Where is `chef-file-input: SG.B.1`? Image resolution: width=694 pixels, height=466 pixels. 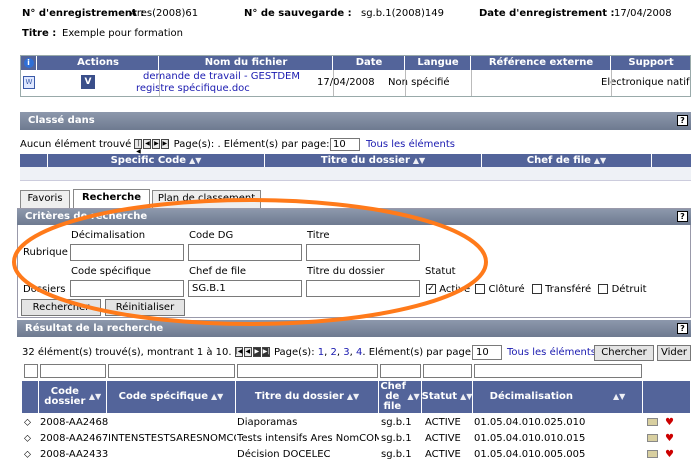 chef-file-input: SG.B.1 is located at coordinates (245, 288).